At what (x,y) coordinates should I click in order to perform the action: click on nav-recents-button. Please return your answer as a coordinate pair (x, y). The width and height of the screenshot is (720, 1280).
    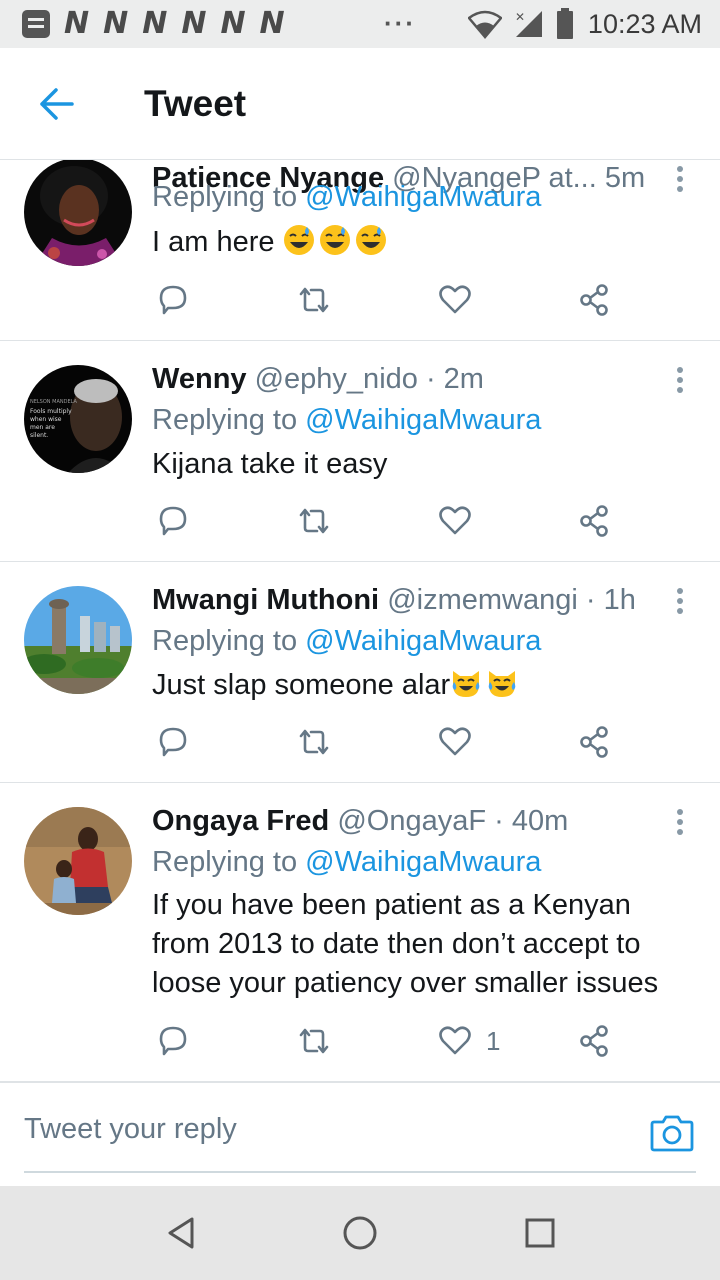
    Looking at the image, I should click on (540, 1233).